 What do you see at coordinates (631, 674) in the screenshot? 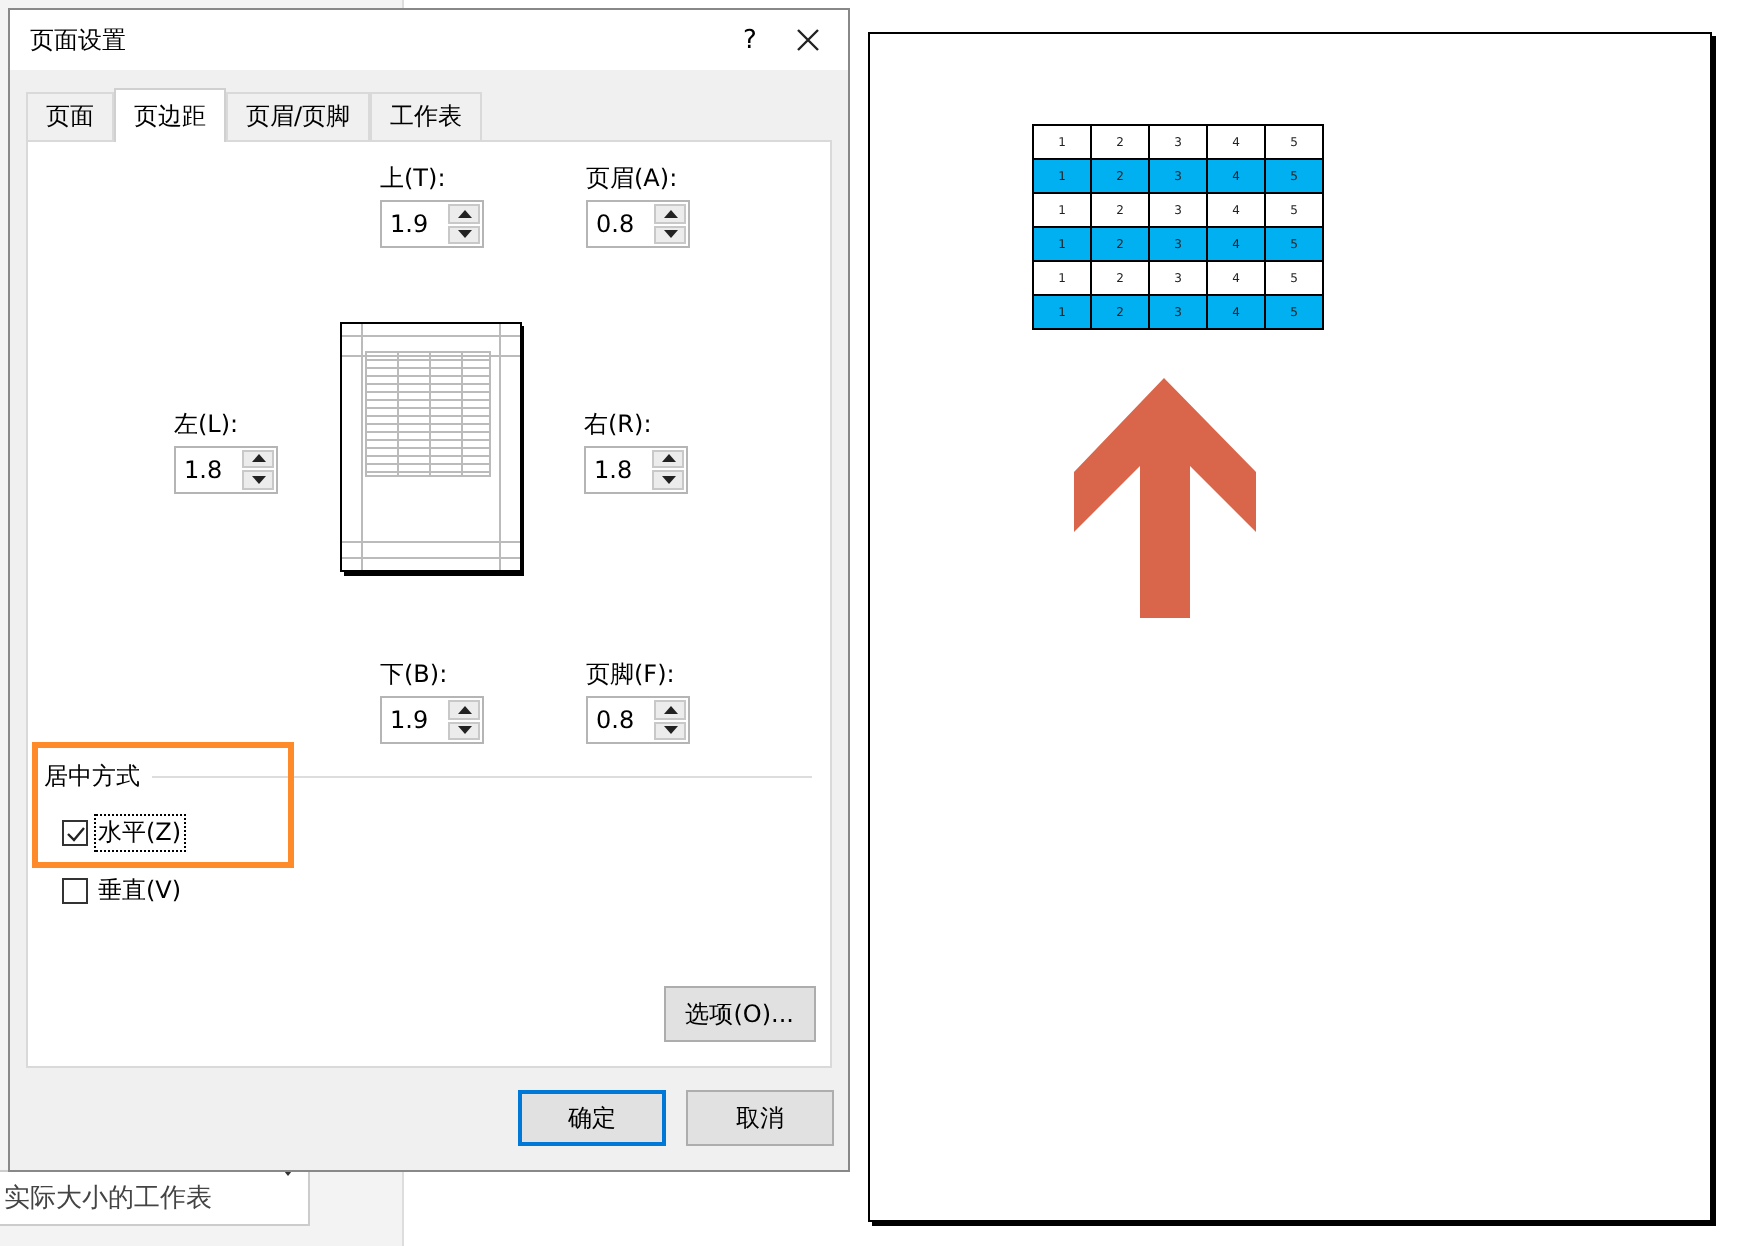
I see `field-label: 页脚(F):` at bounding box center [631, 674].